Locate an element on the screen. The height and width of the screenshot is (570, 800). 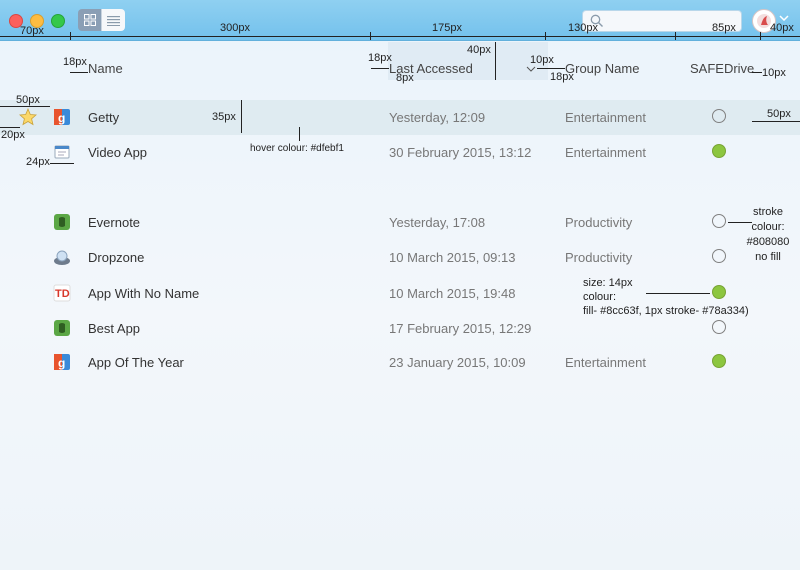
list-view-button is located at coordinates (113, 20).